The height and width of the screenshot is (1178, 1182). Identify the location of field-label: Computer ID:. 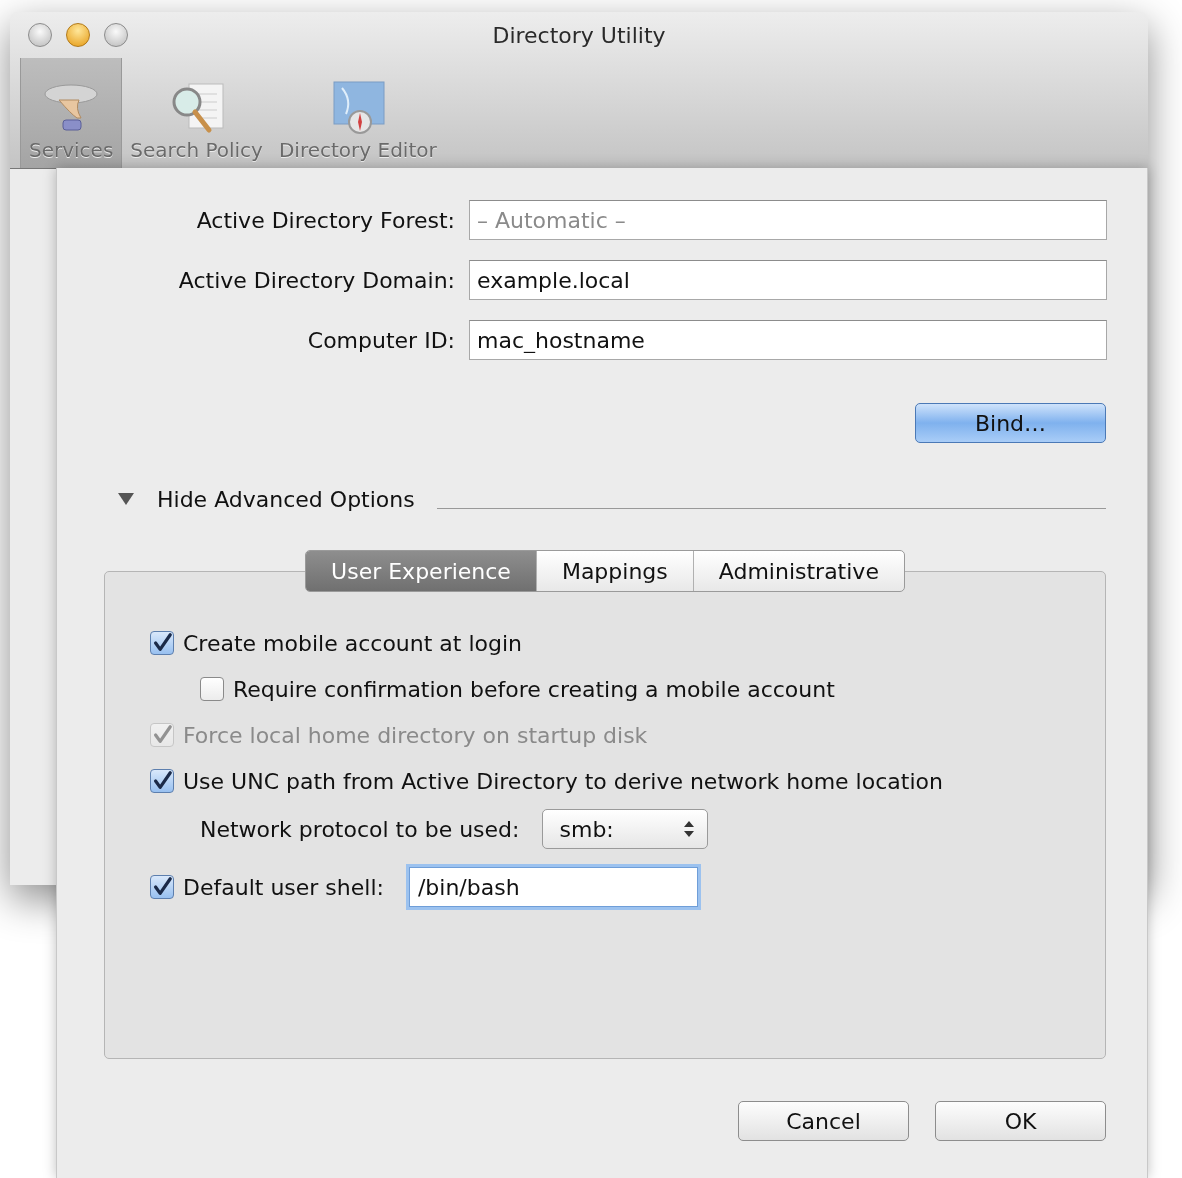
(380, 340).